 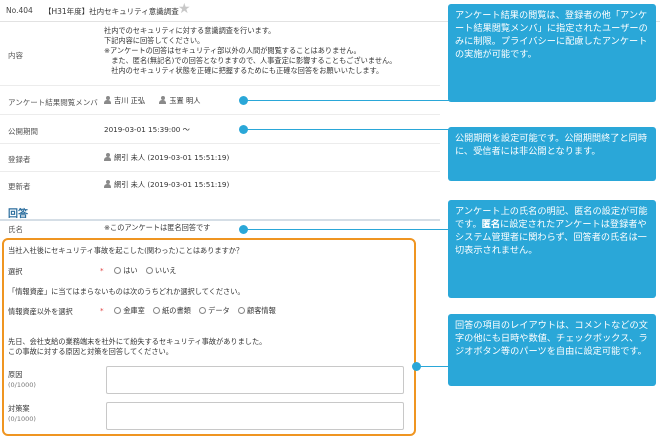 I want to click on q2-label: 情報資産以外を選択, so click(x=40, y=311).